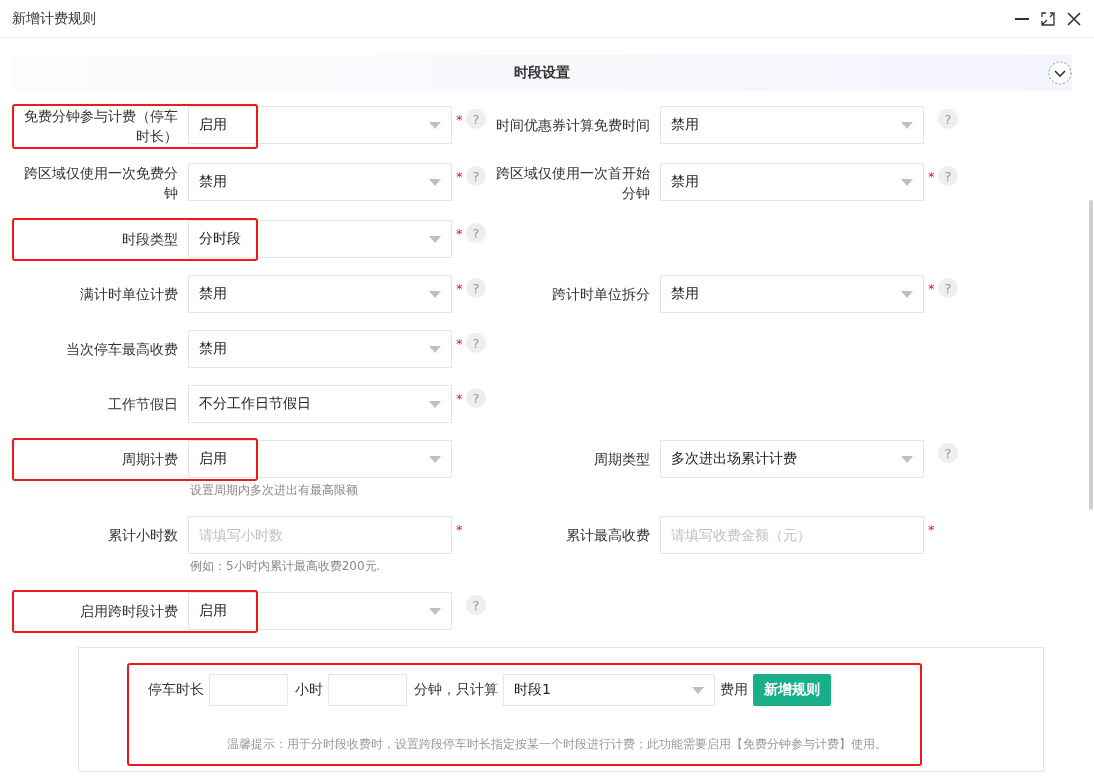 The height and width of the screenshot is (778, 1094). I want to click on scrollbar, so click(1091, 355).